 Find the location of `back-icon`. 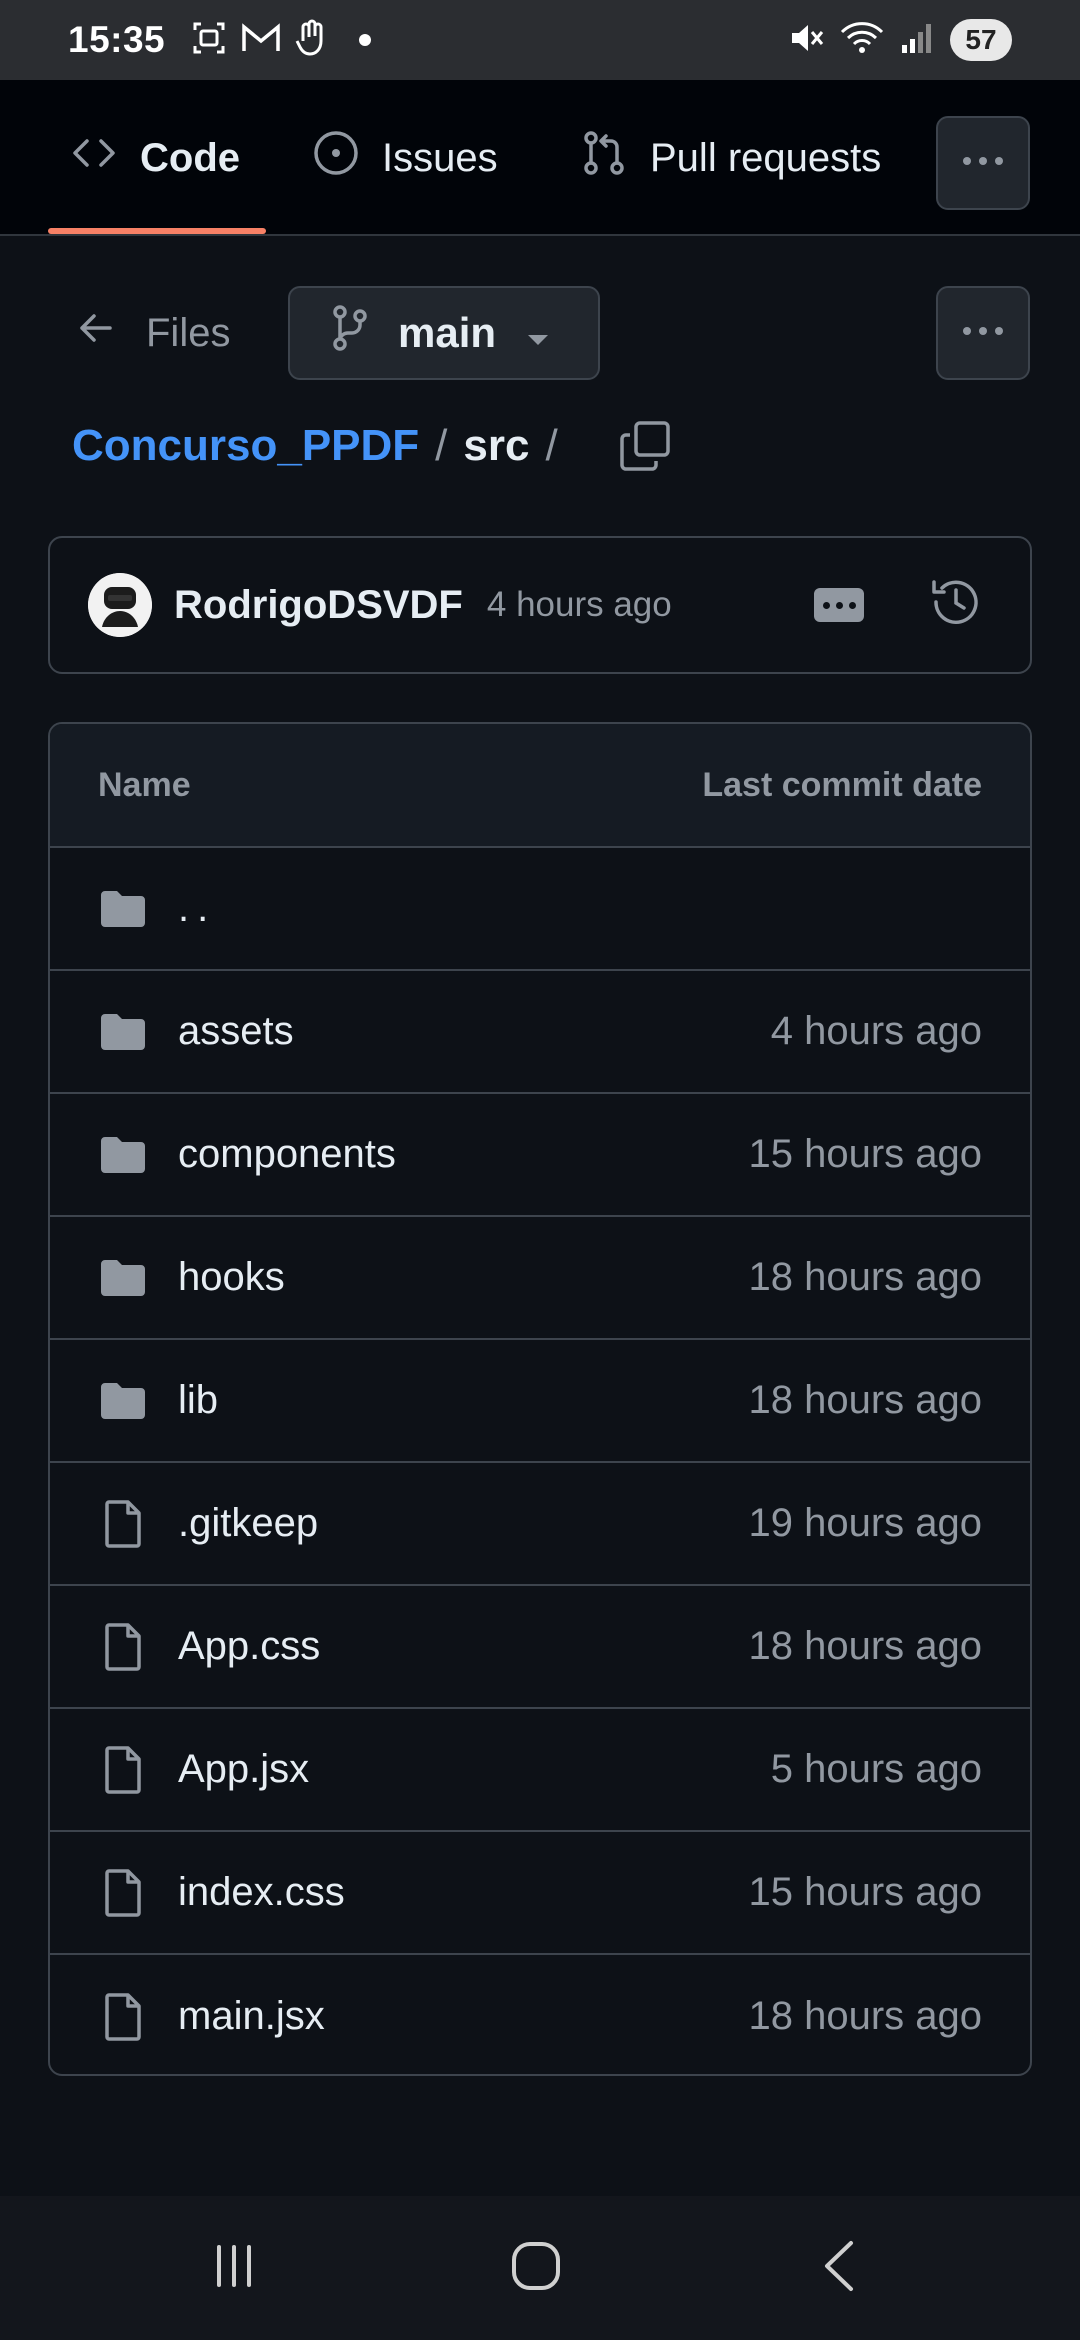

back-icon is located at coordinates (840, 2268).